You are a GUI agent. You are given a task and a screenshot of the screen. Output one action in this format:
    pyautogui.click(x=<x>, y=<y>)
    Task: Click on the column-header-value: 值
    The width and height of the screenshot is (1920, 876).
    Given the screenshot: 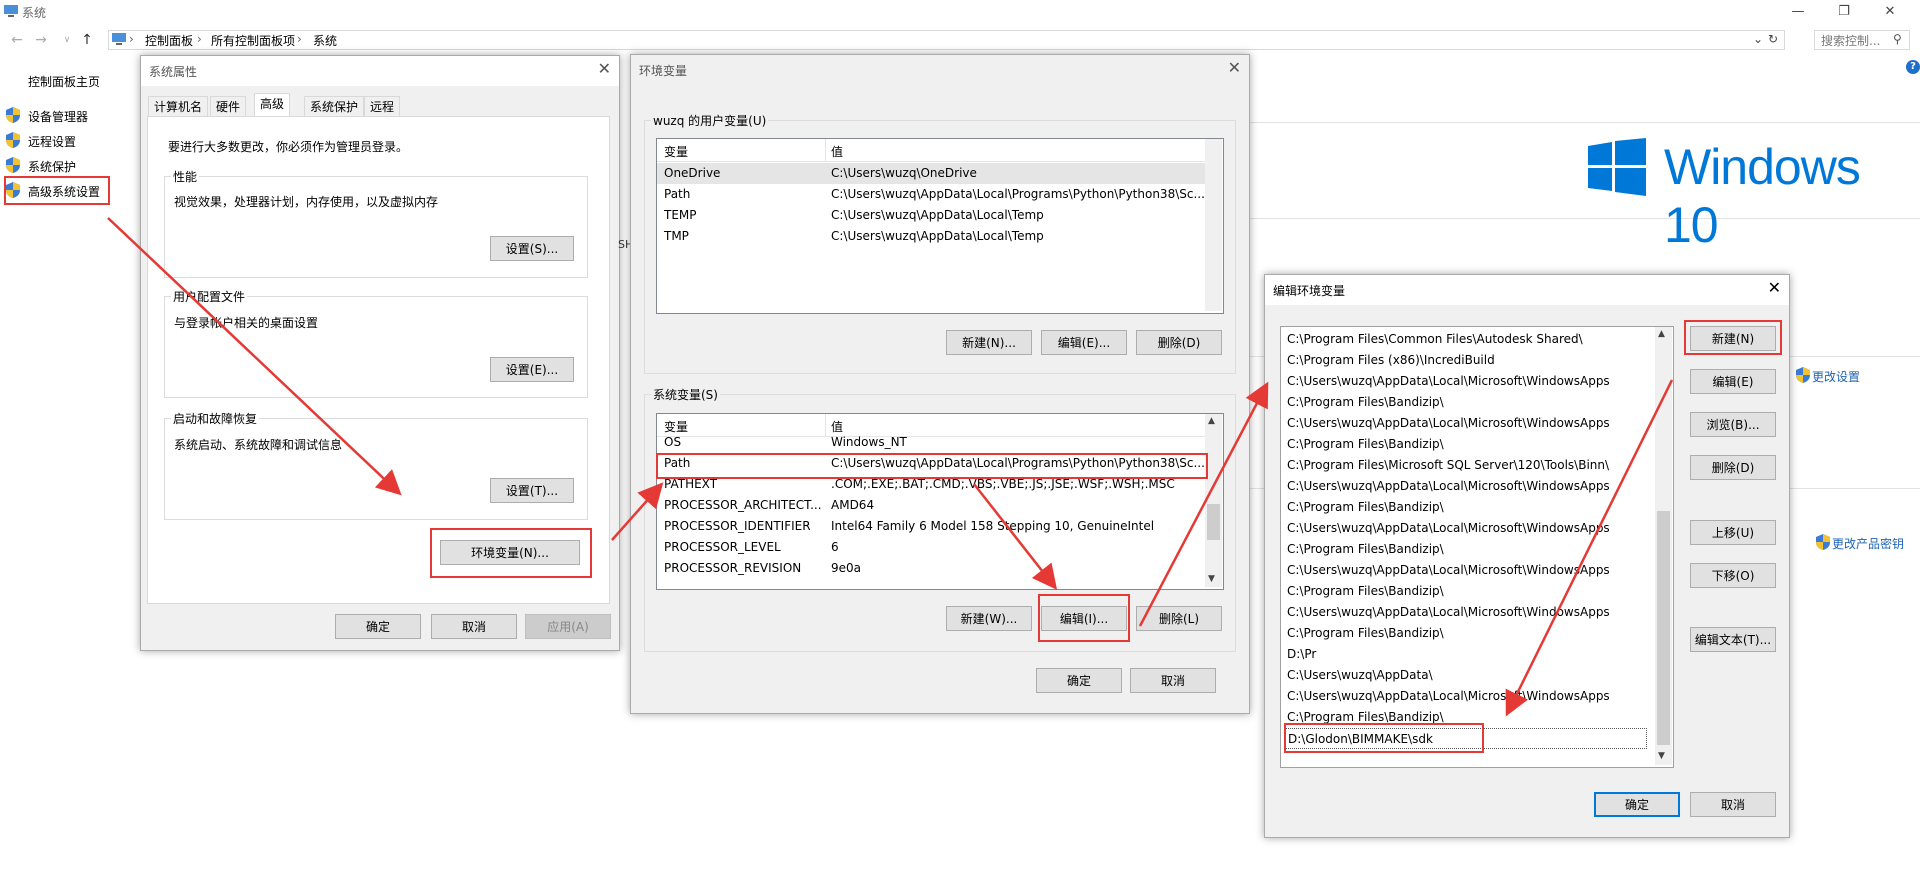 What is the action you would take?
    pyautogui.click(x=837, y=152)
    